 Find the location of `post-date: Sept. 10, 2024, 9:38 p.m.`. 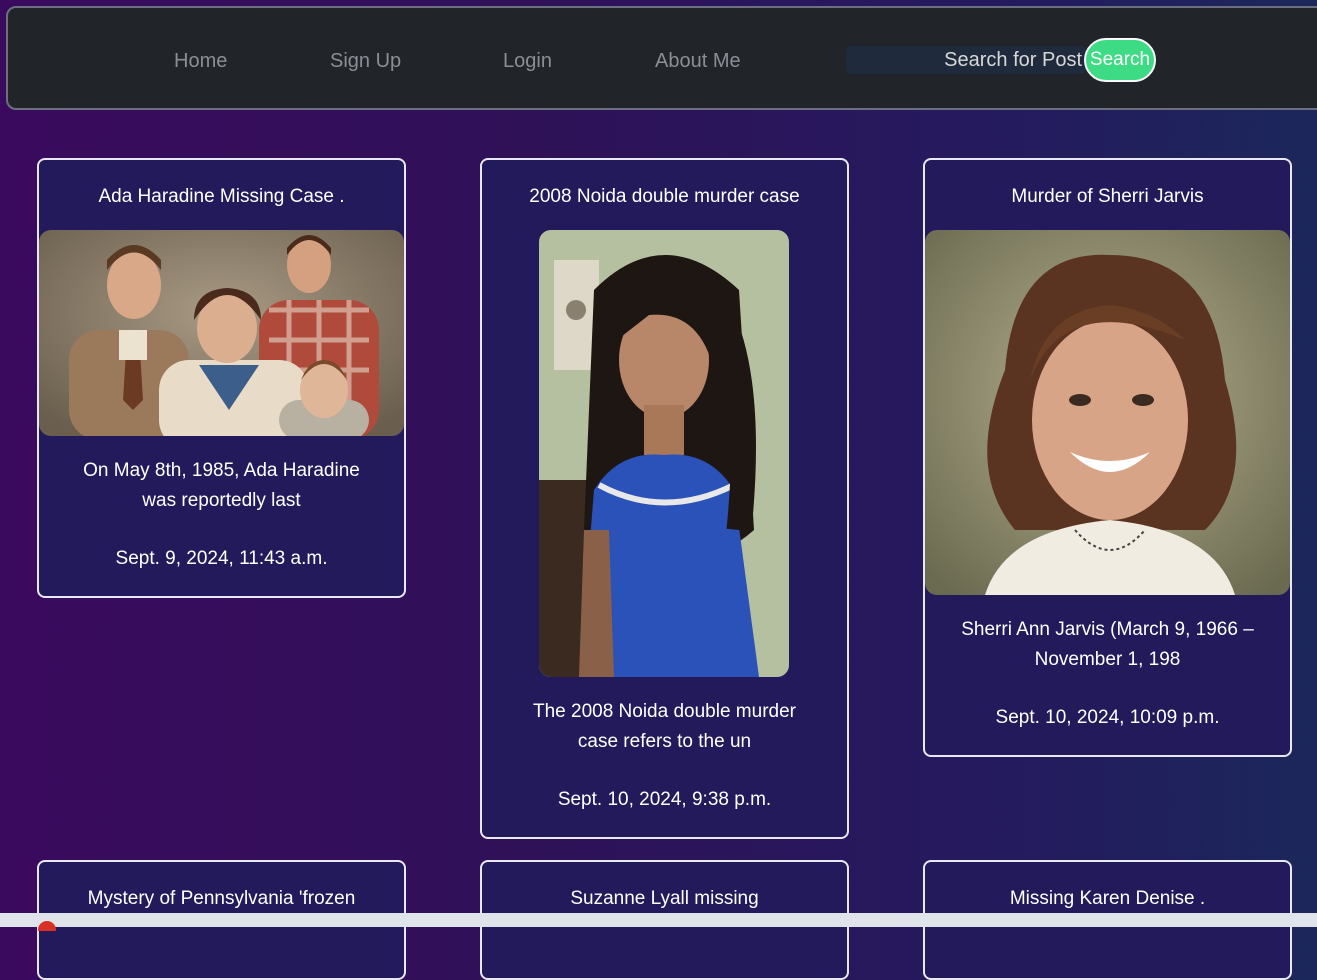

post-date: Sept. 10, 2024, 9:38 p.m. is located at coordinates (664, 799).